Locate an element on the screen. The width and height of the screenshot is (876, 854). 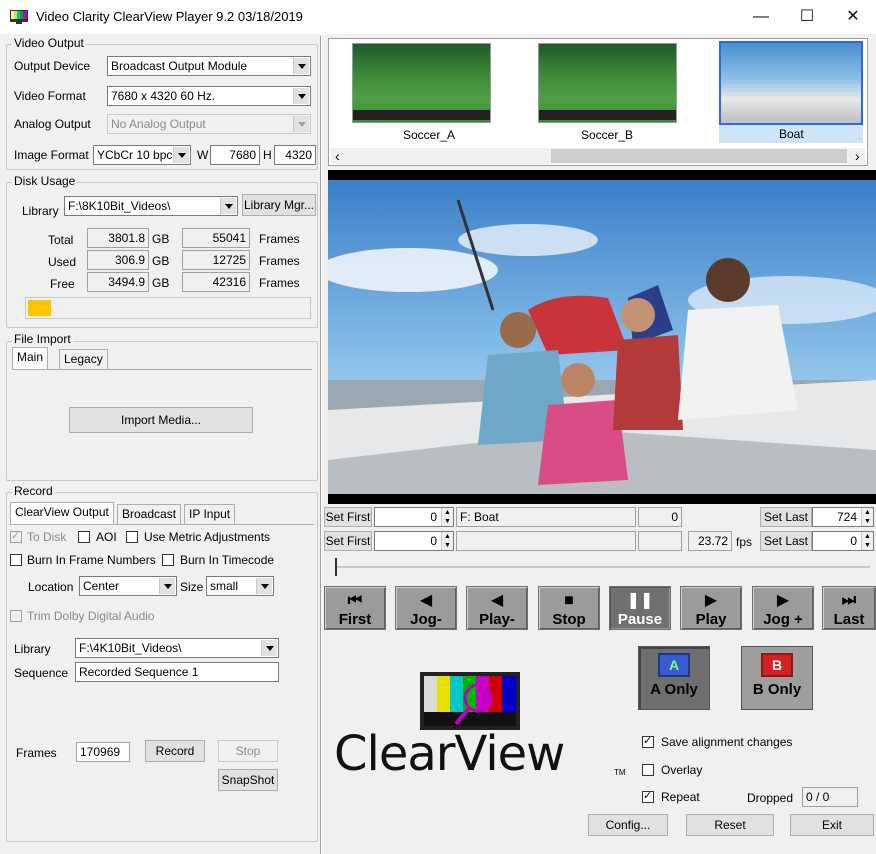
play-button: ▶ Play is located at coordinates (711, 608).